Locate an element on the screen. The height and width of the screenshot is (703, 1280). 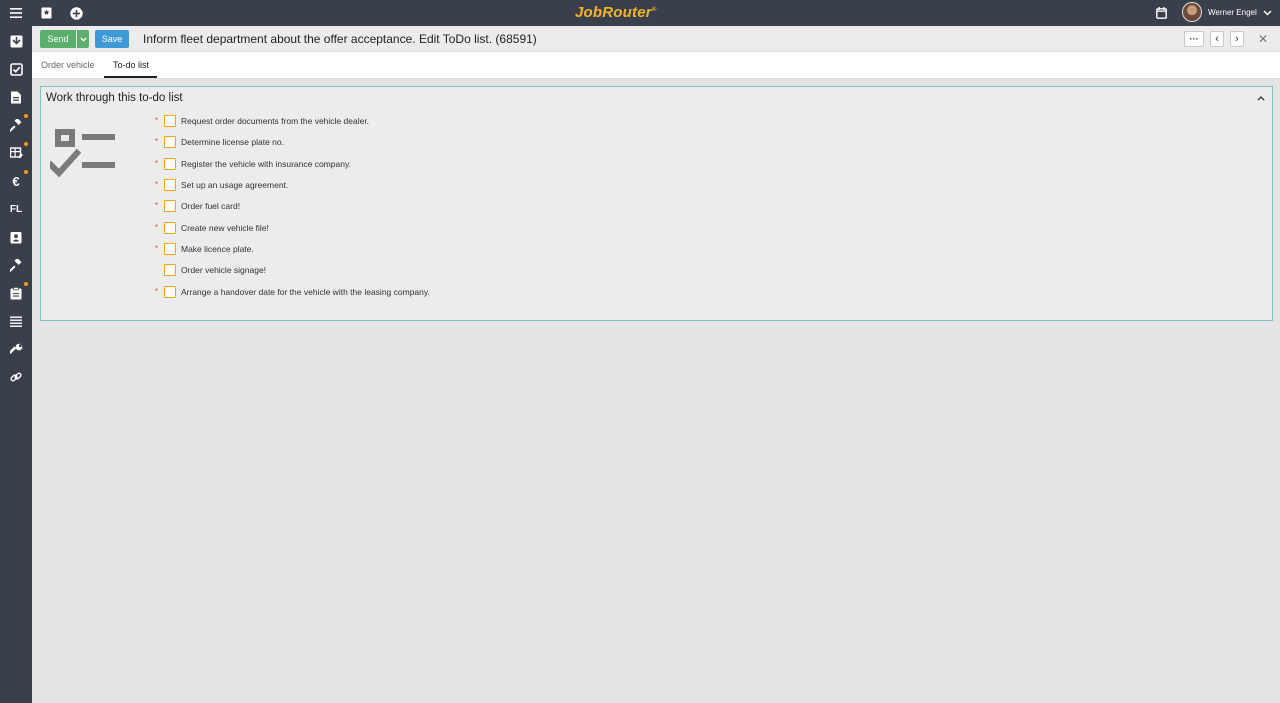
top-bar: JobRouter® Werner Engel is located at coordinates (640, 13).